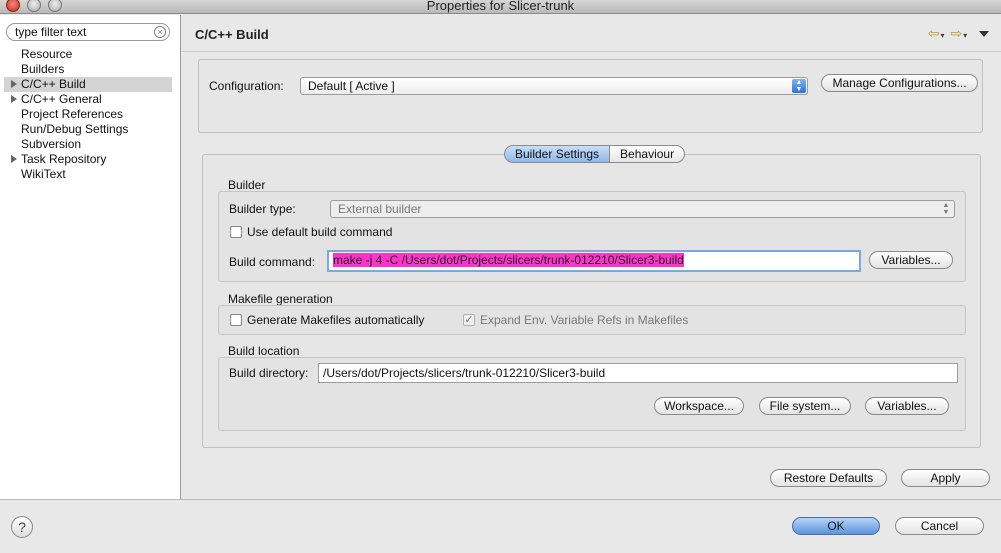 This screenshot has height=553, width=1001. Describe the element at coordinates (584, 320) in the screenshot. I see `expand-env-refs-label: Expand Env. Variable Refs in Makefiles` at that location.